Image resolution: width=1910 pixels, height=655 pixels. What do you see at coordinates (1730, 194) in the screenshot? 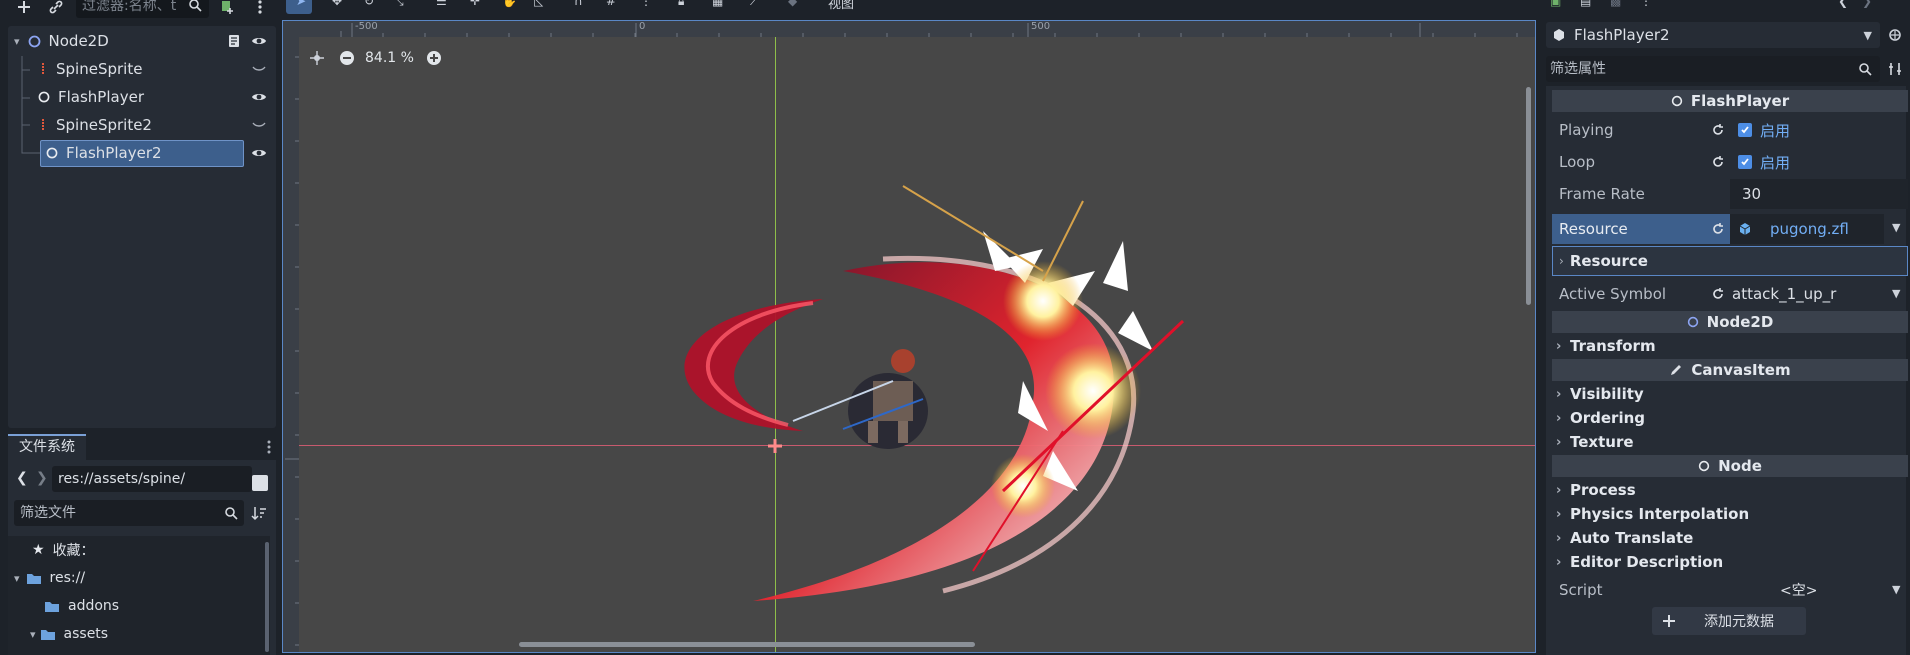
I see `prop-frame-rate: Frame Rate 30` at bounding box center [1730, 194].